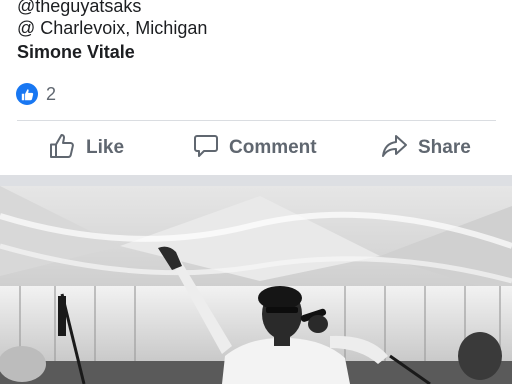 The image size is (512, 384). What do you see at coordinates (51, 93) in the screenshot?
I see `reaction-count: 2` at bounding box center [51, 93].